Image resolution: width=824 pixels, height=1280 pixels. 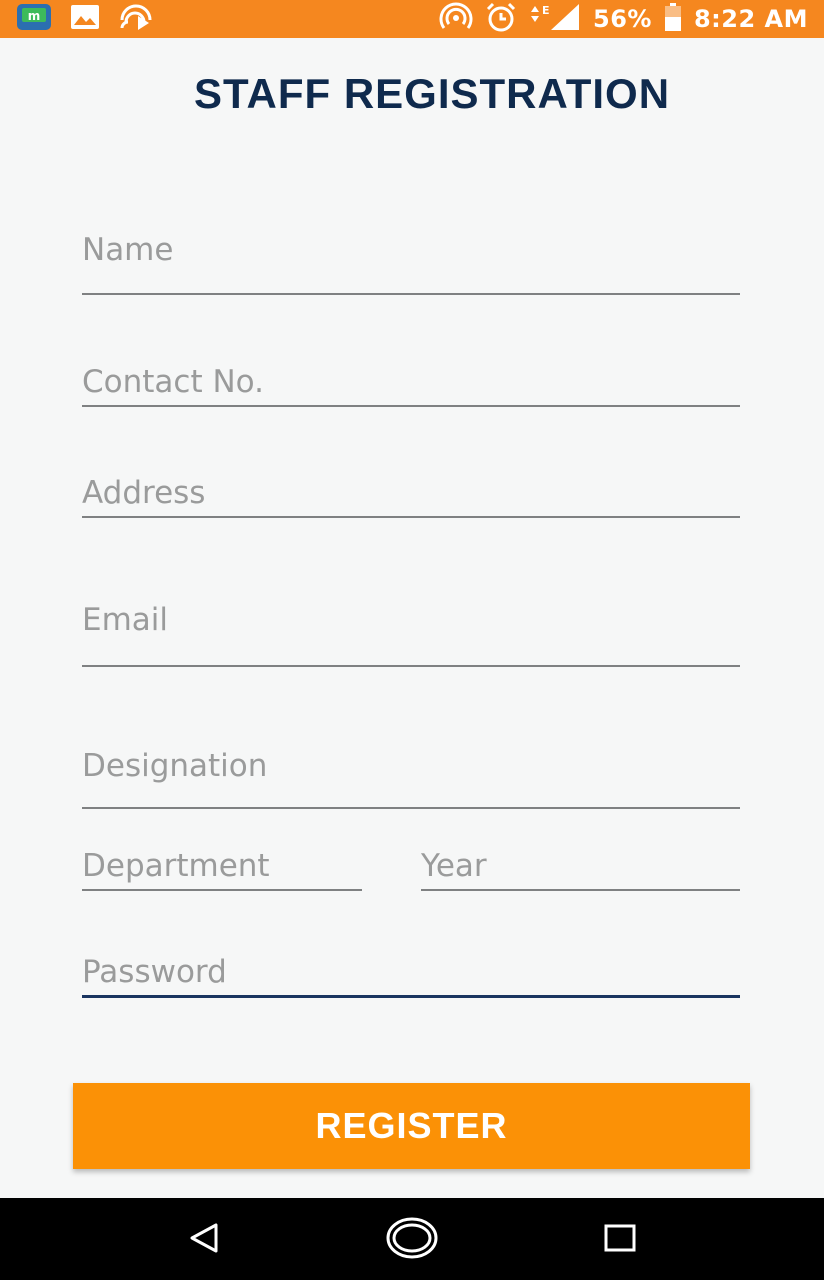 I want to click on designation-field, so click(x=411, y=778).